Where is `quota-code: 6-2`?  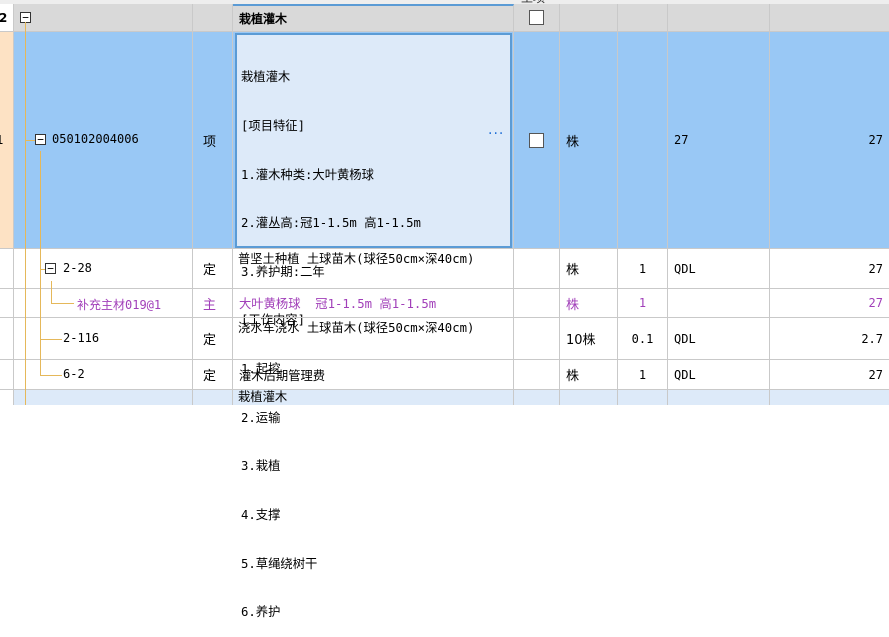
quota-code: 6-2 is located at coordinates (74, 374).